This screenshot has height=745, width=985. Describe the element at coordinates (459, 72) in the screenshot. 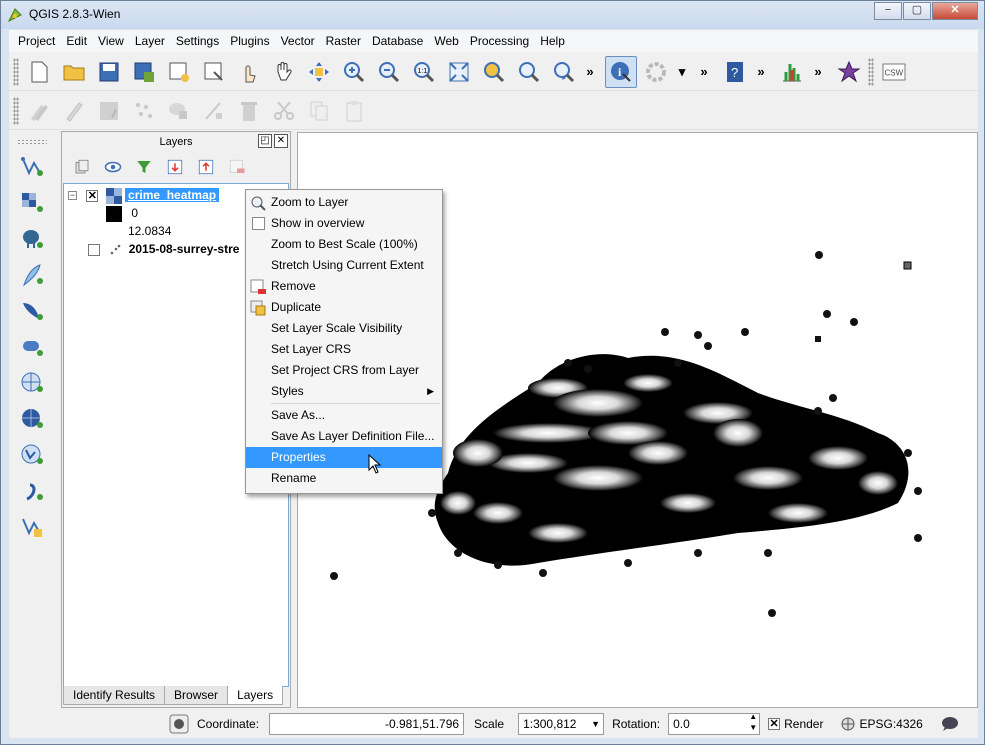

I see `zoom-full-button` at that location.